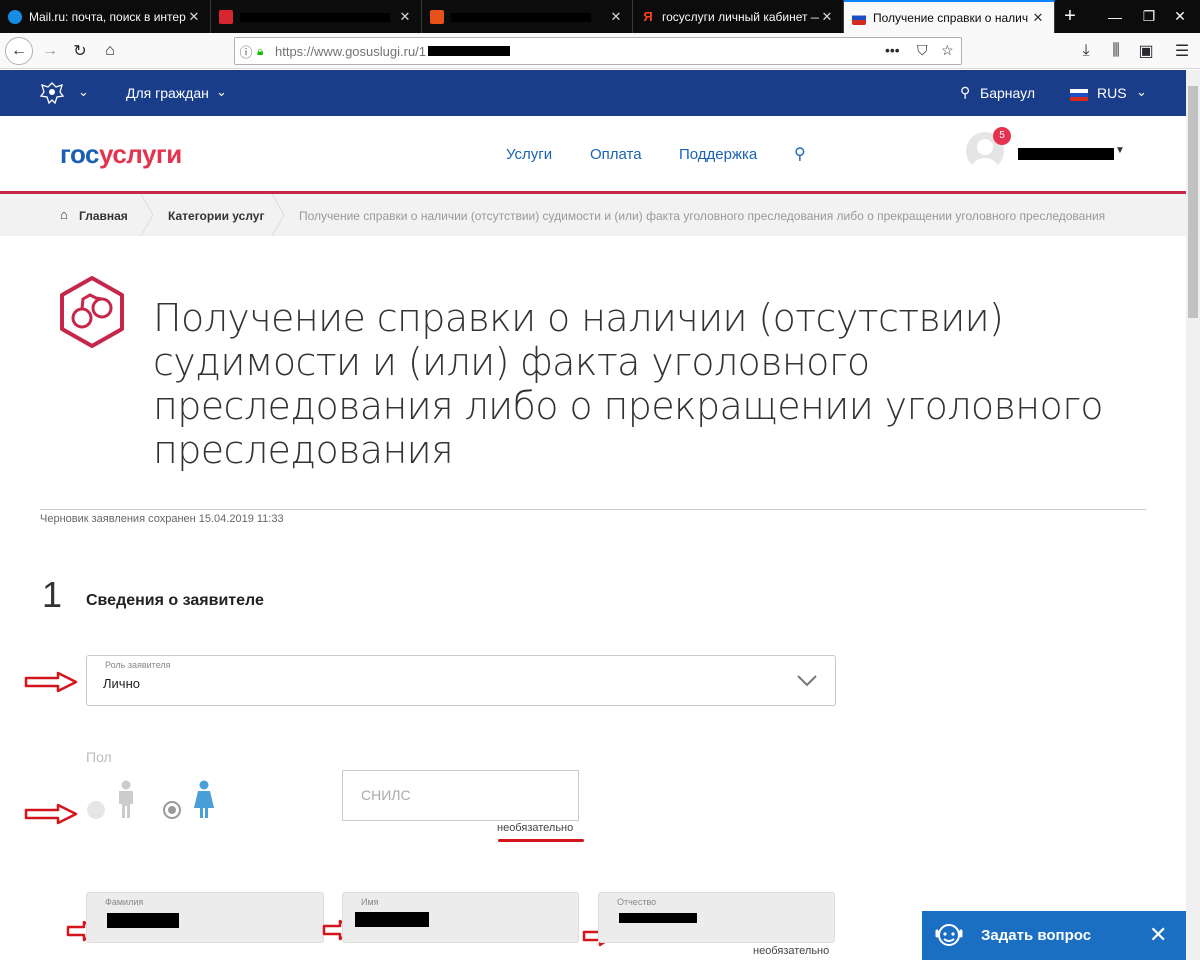 The image size is (1200, 960). I want to click on last-name-value-redacted, so click(143, 920).